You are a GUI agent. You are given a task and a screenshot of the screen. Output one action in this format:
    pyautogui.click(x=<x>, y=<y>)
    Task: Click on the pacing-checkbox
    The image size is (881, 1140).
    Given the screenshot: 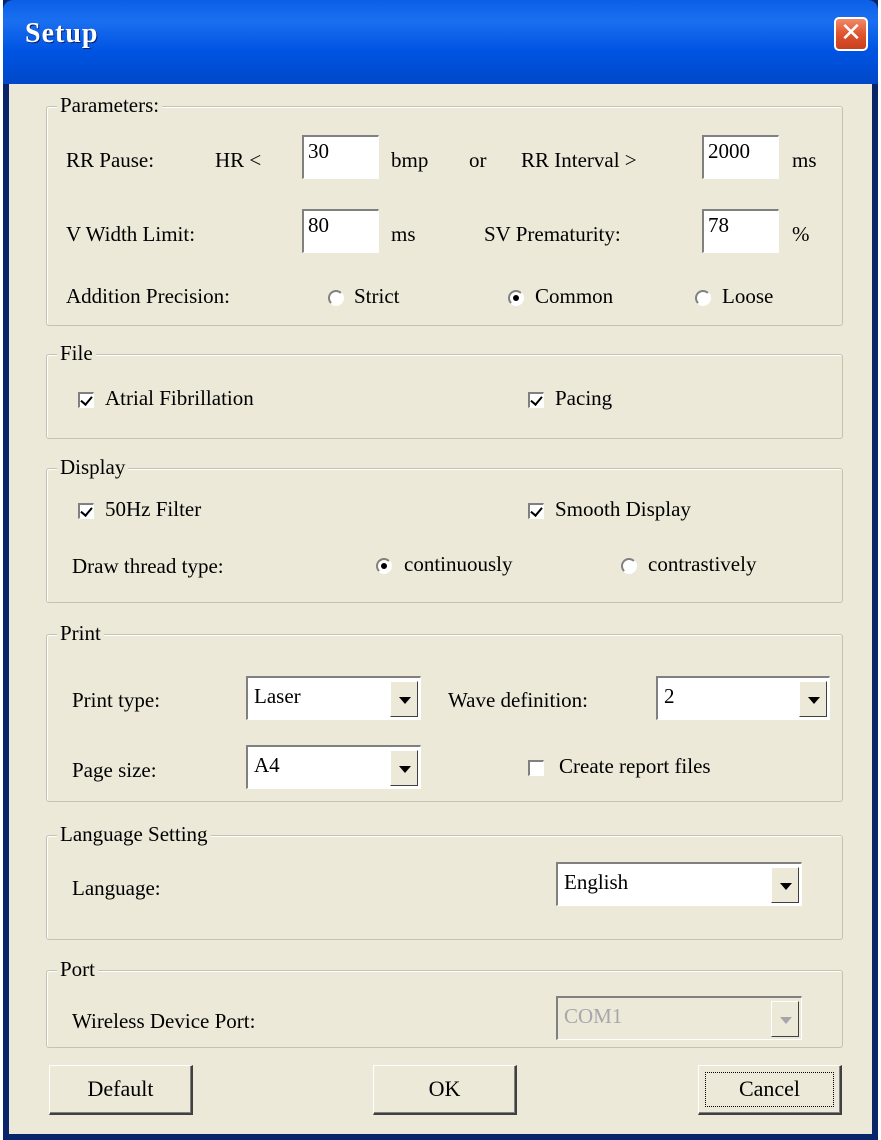 What is the action you would take?
    pyautogui.click(x=536, y=400)
    